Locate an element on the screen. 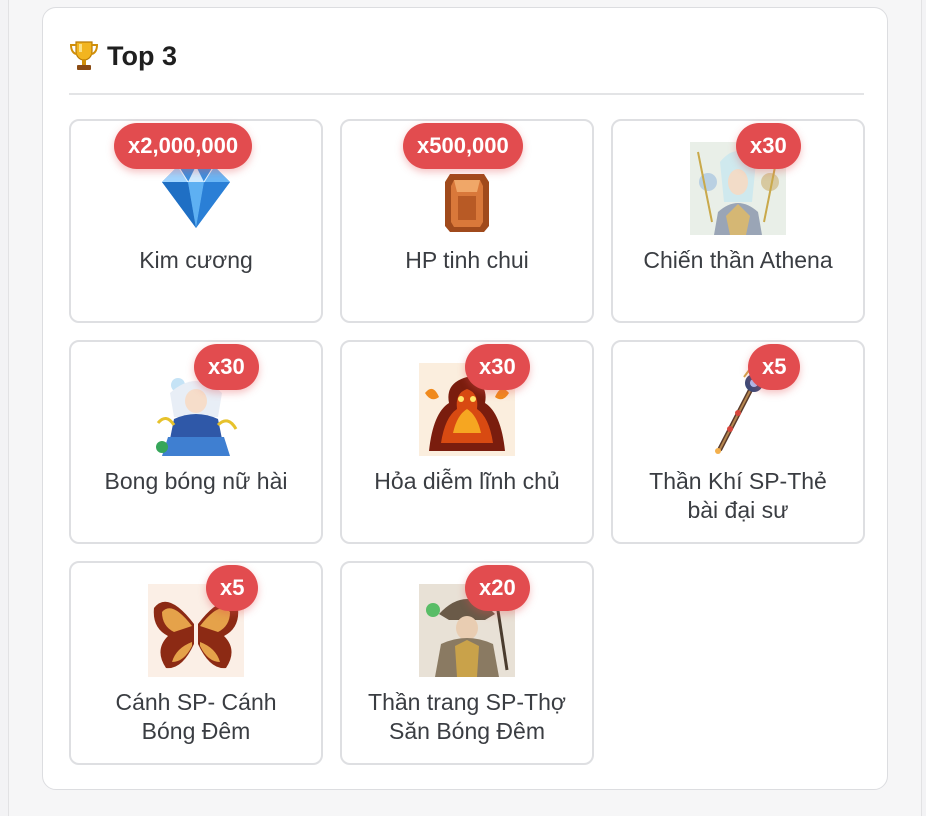 The width and height of the screenshot is (926, 816). reward-name: Bong bóng nữ hài is located at coordinates (196, 481).